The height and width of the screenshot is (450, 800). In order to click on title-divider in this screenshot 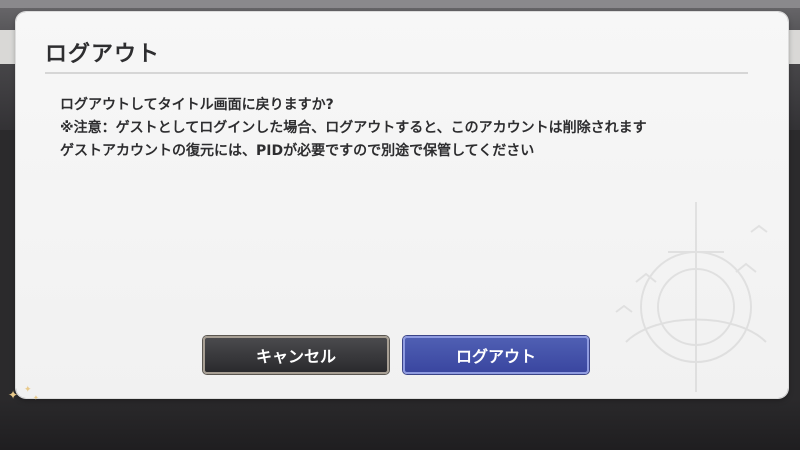, I will do `click(396, 73)`.